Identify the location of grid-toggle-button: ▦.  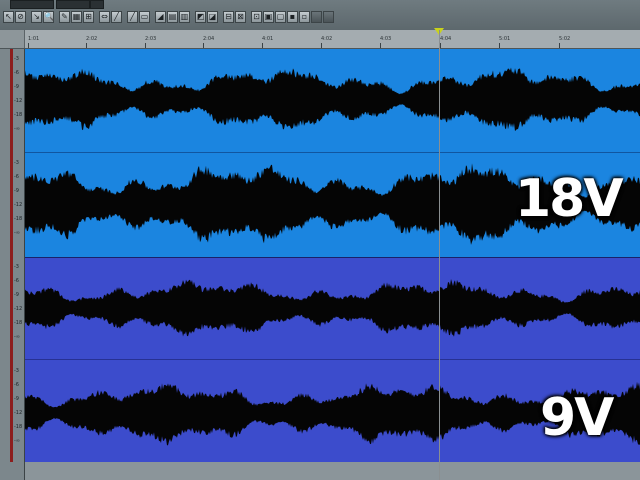
(76, 17).